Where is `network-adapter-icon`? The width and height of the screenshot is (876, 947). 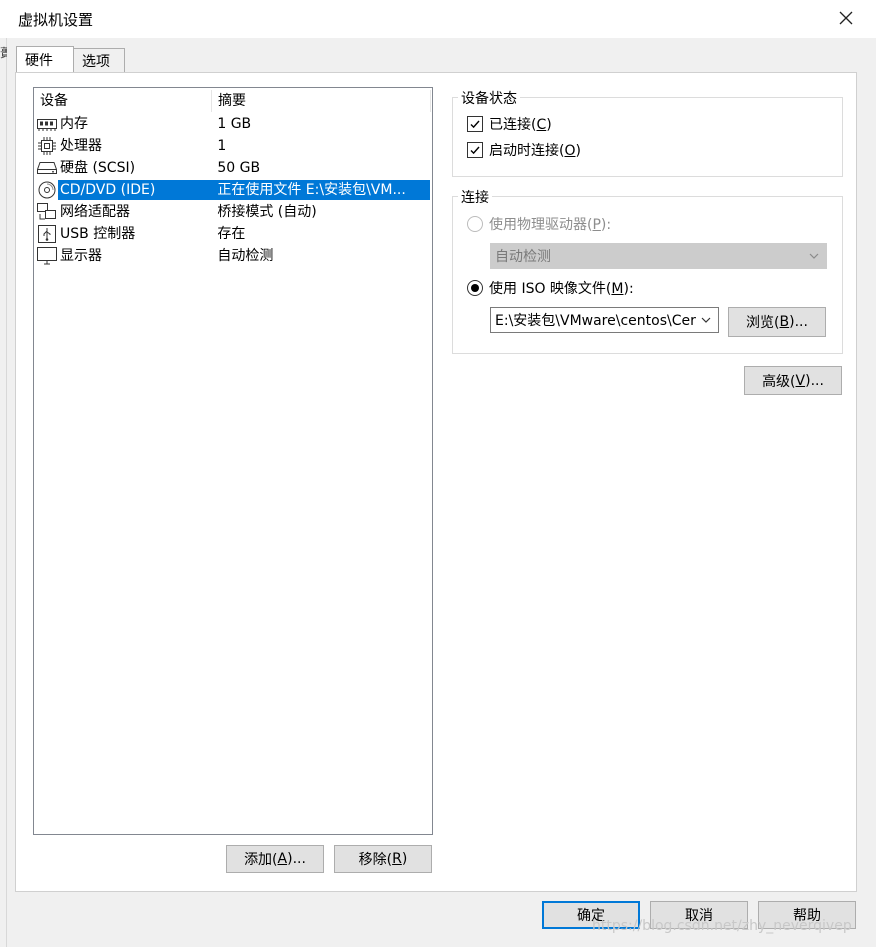 network-adapter-icon is located at coordinates (47, 212).